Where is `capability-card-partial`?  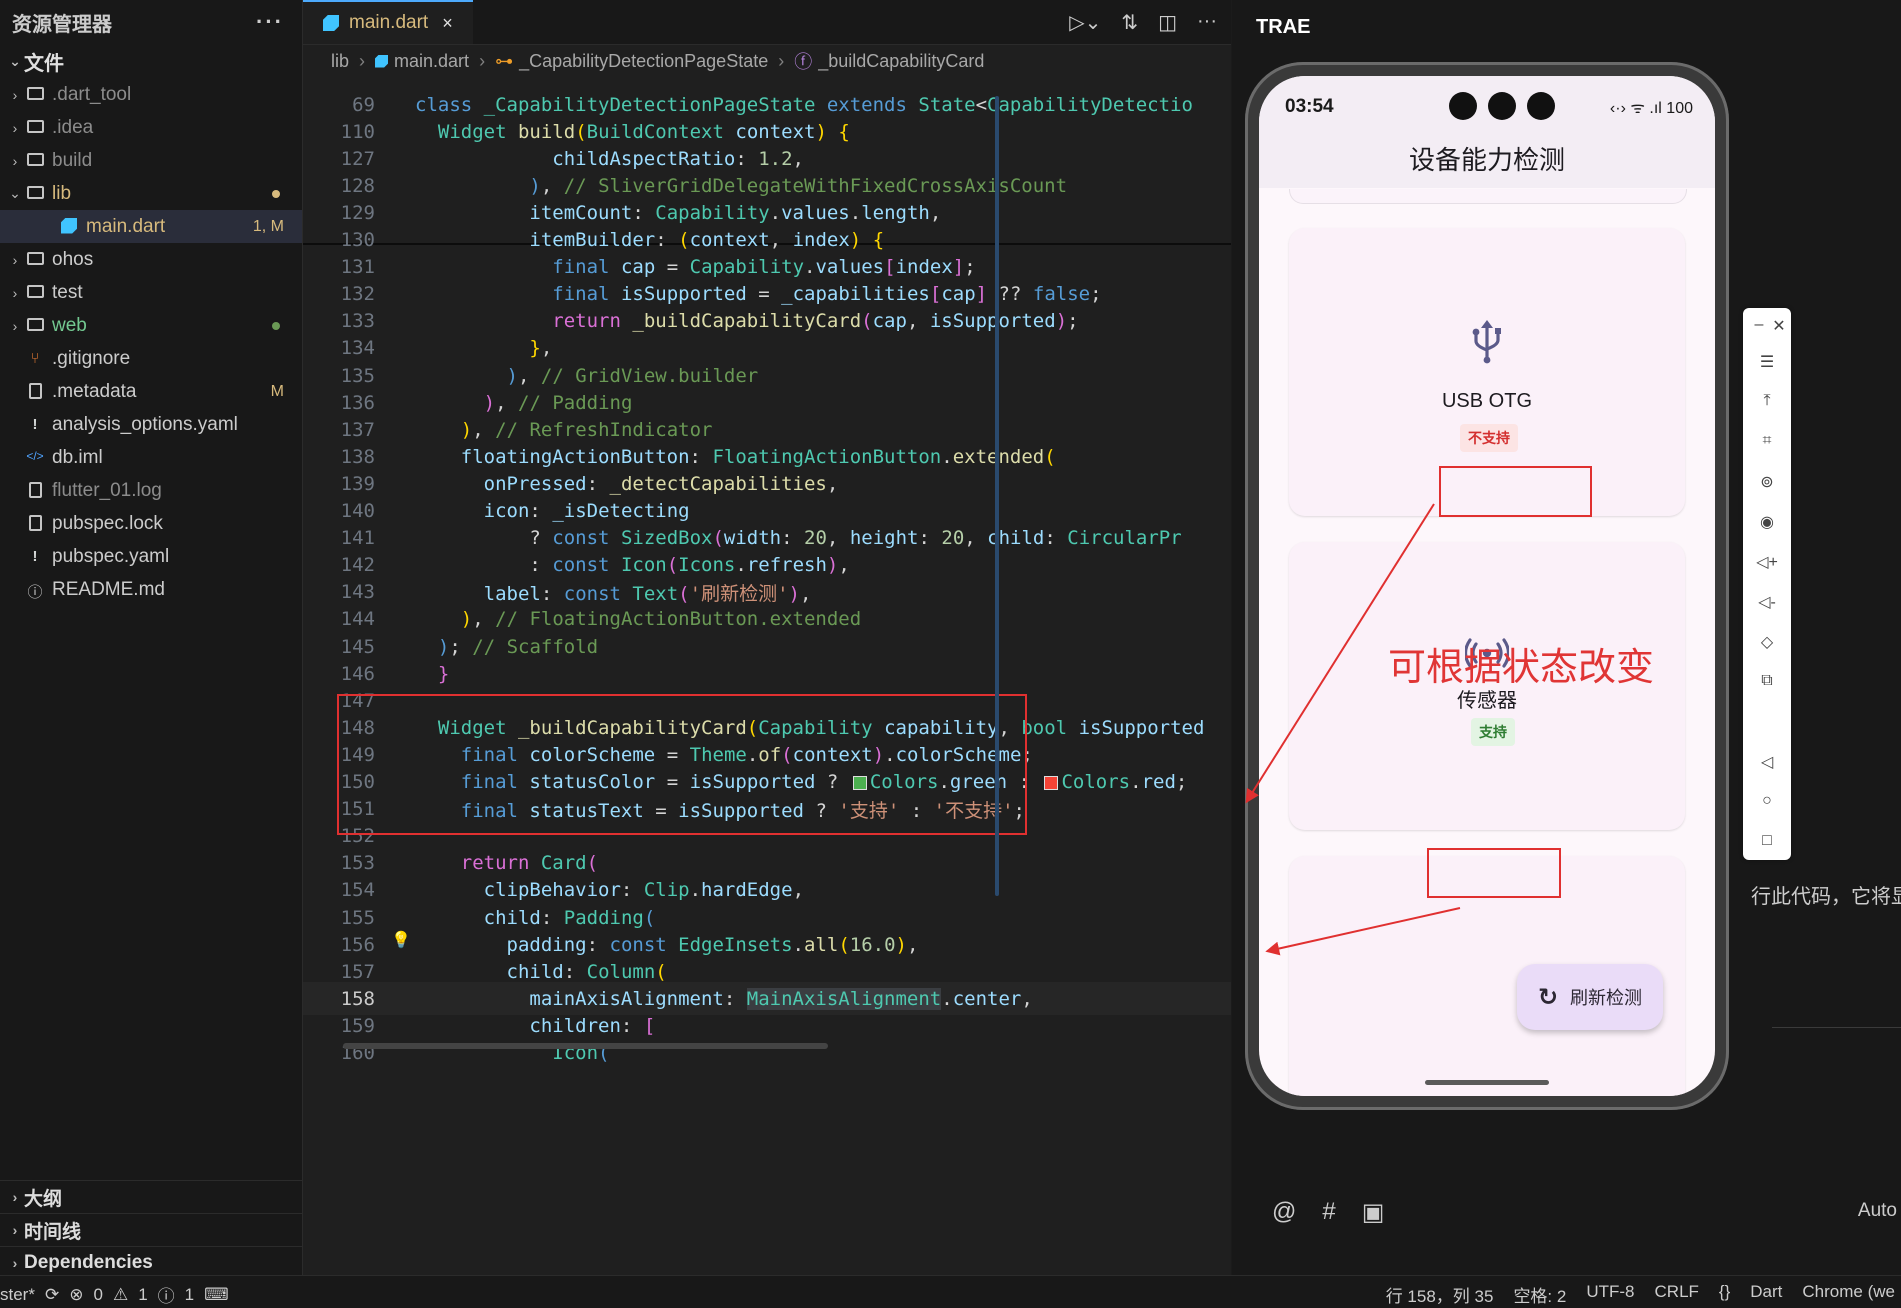 capability-card-partial is located at coordinates (1488, 196).